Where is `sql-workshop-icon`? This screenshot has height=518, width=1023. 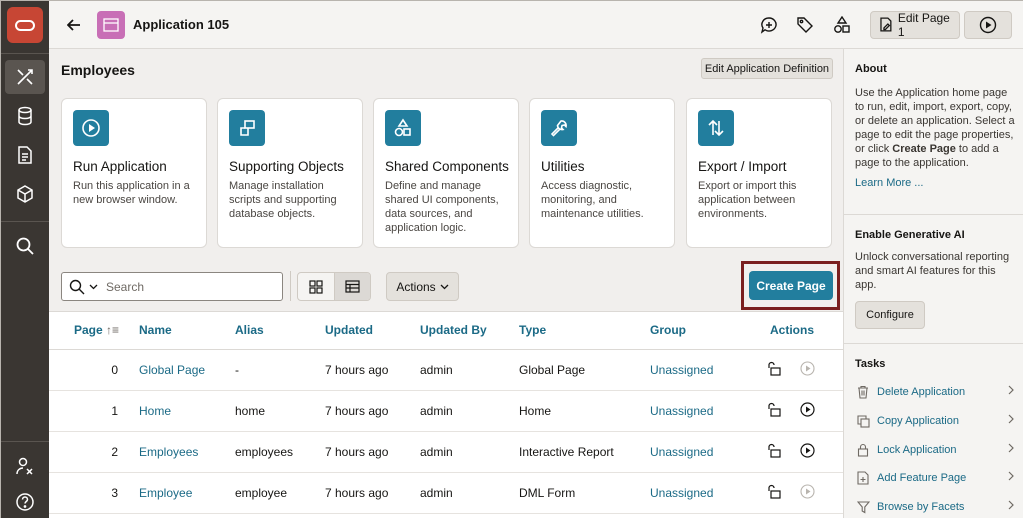
sql-workshop-icon is located at coordinates (25, 155).